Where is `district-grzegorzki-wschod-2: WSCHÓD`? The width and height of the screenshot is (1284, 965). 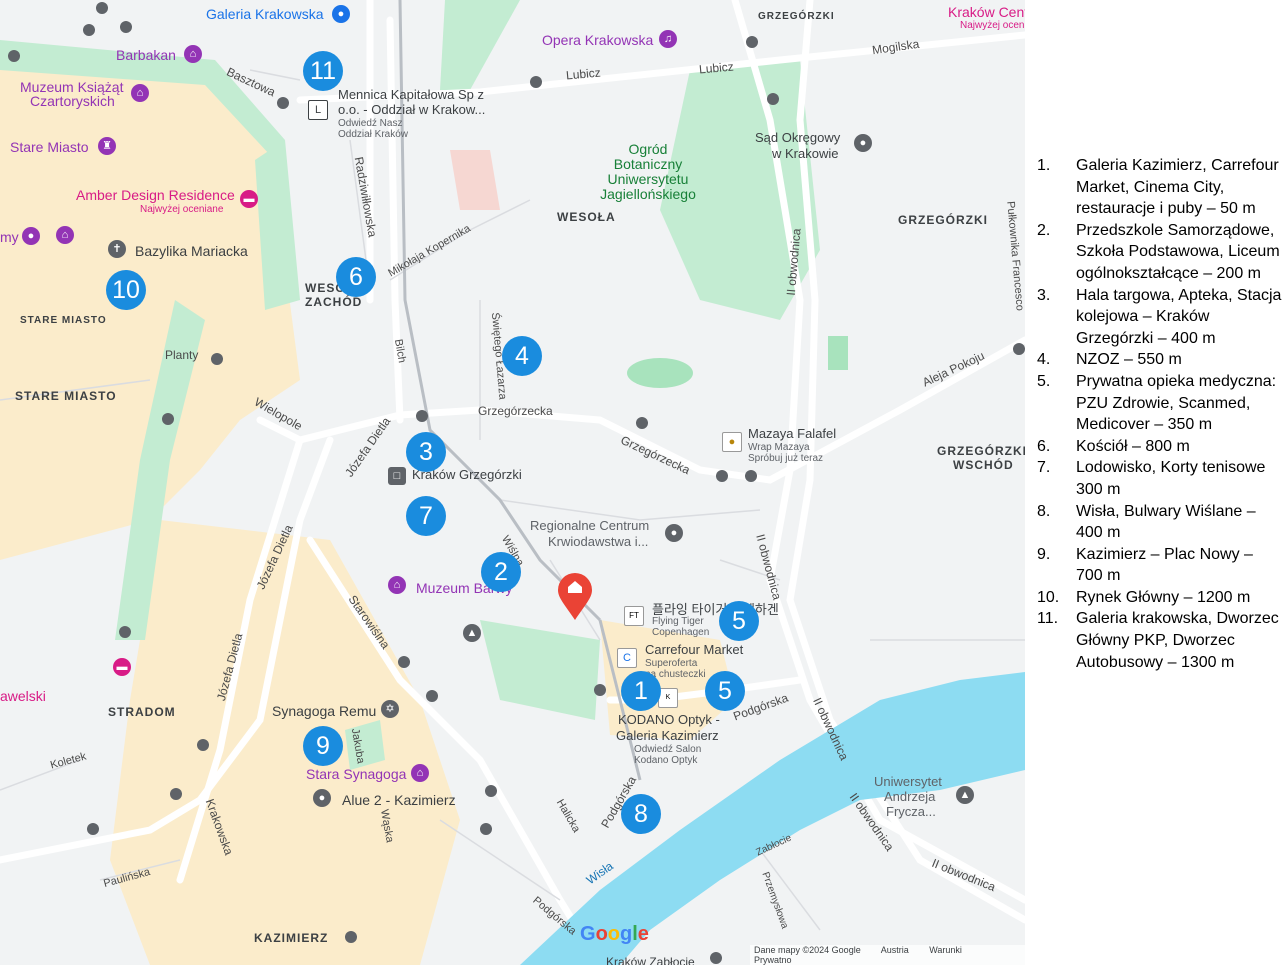 district-grzegorzki-wschod-2: WSCHÓD is located at coordinates (983, 465).